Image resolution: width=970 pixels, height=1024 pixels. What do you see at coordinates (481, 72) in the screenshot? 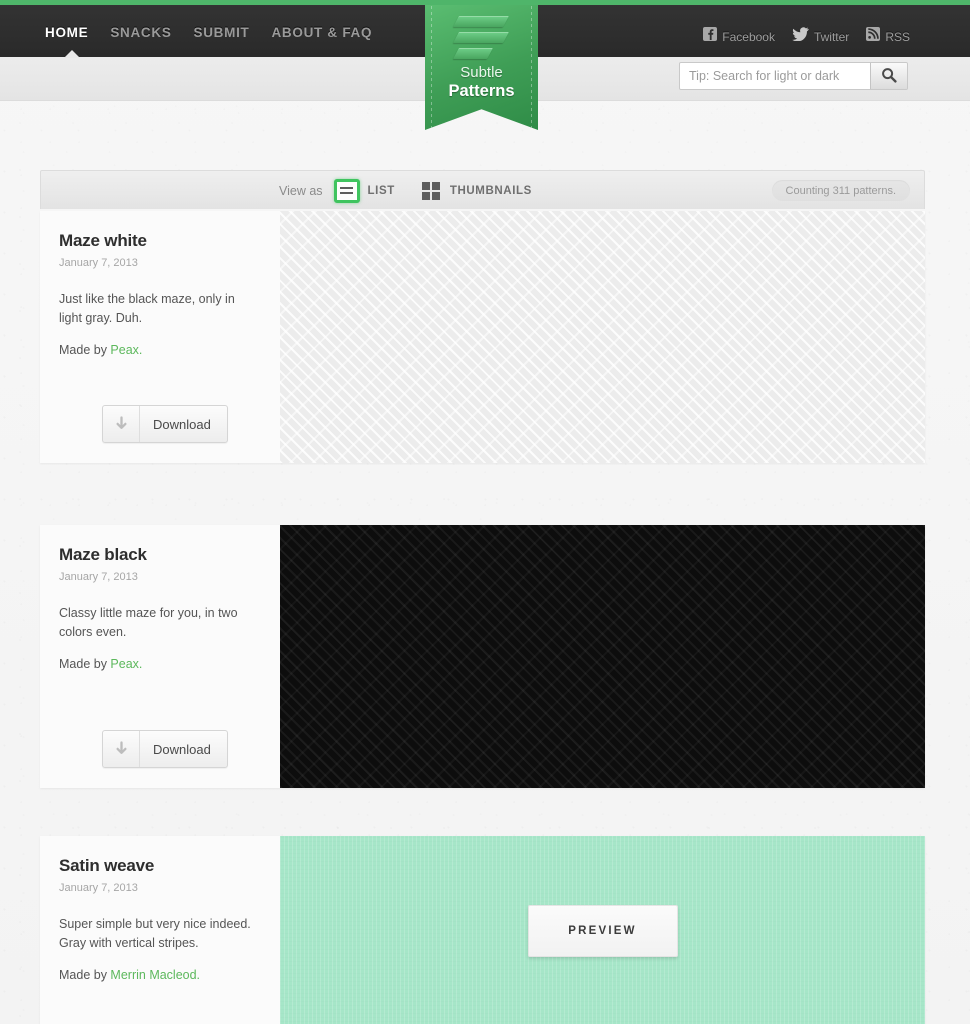
I see `logo-text-subtle: Subtle` at bounding box center [481, 72].